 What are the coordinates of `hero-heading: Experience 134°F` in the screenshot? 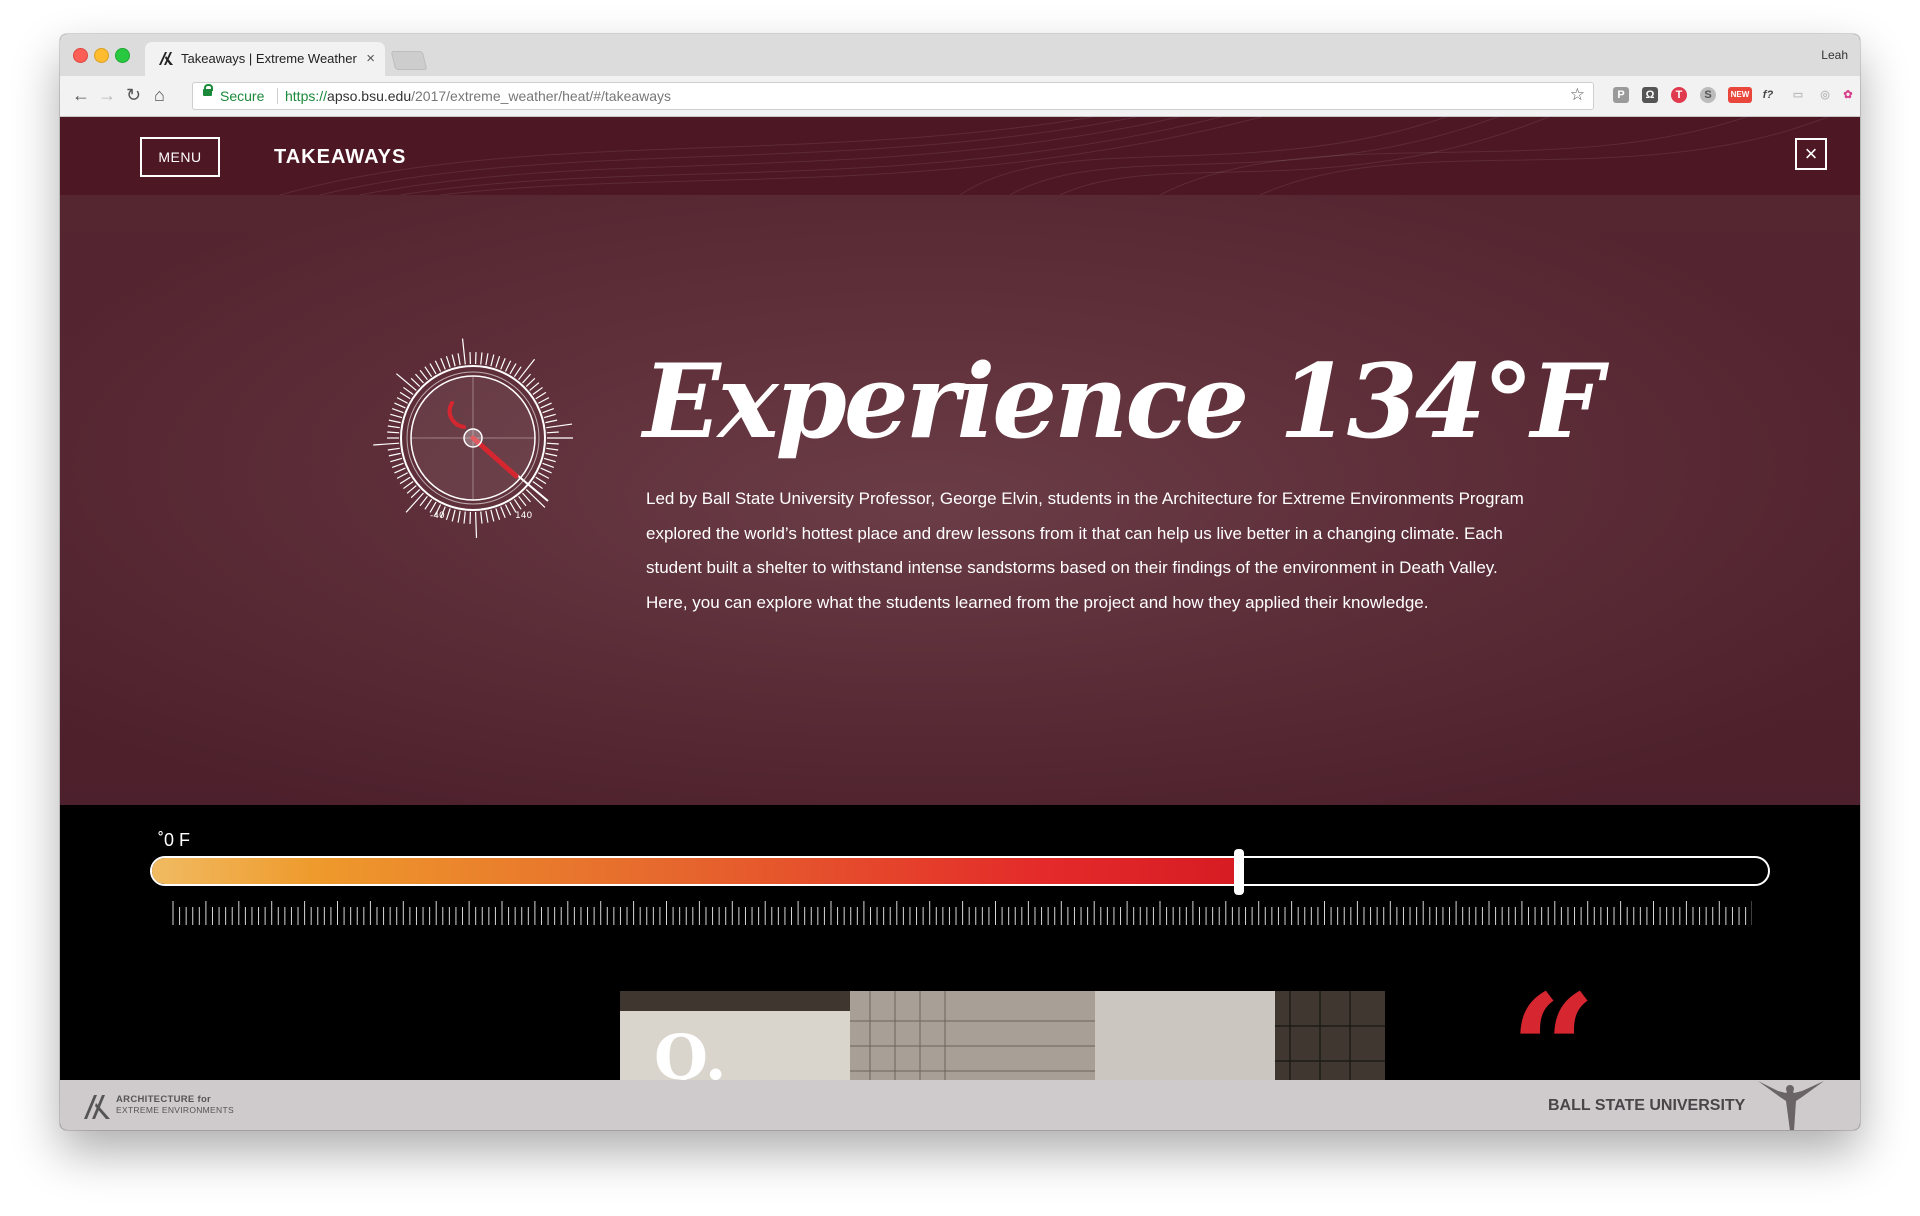 It's located at (1123, 402).